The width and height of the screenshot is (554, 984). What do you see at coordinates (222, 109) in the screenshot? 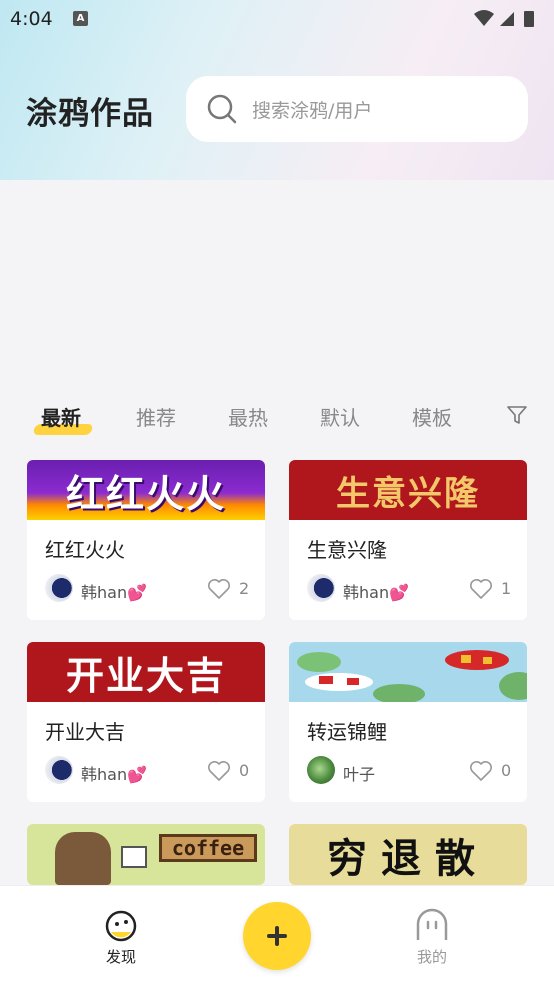
I see `search-icon` at bounding box center [222, 109].